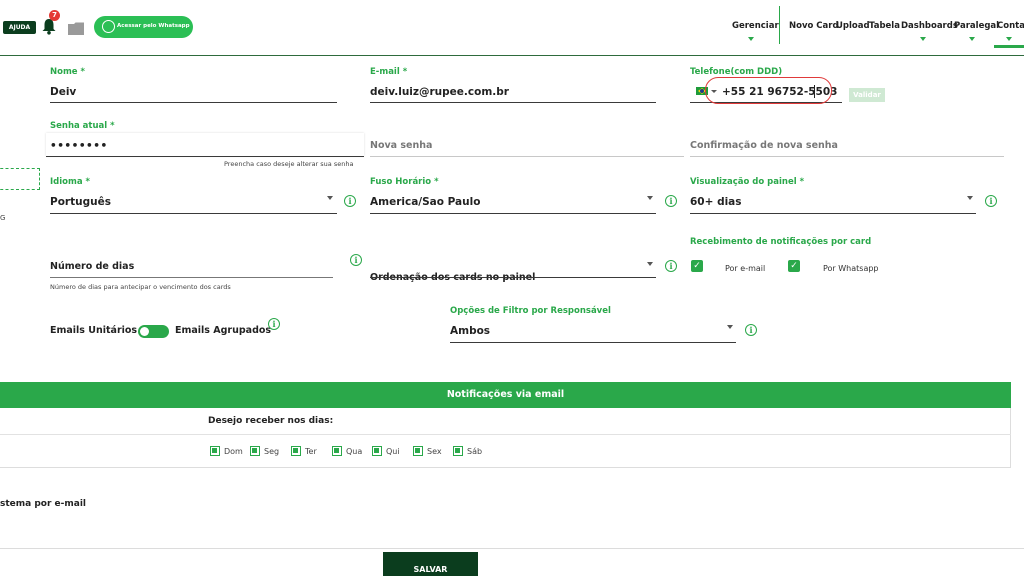 This screenshot has height=576, width=1024. I want to click on visualizacao-underline, so click(833, 213).